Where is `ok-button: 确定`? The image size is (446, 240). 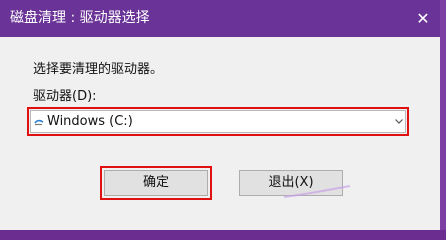
ok-button: 确定 is located at coordinates (156, 183).